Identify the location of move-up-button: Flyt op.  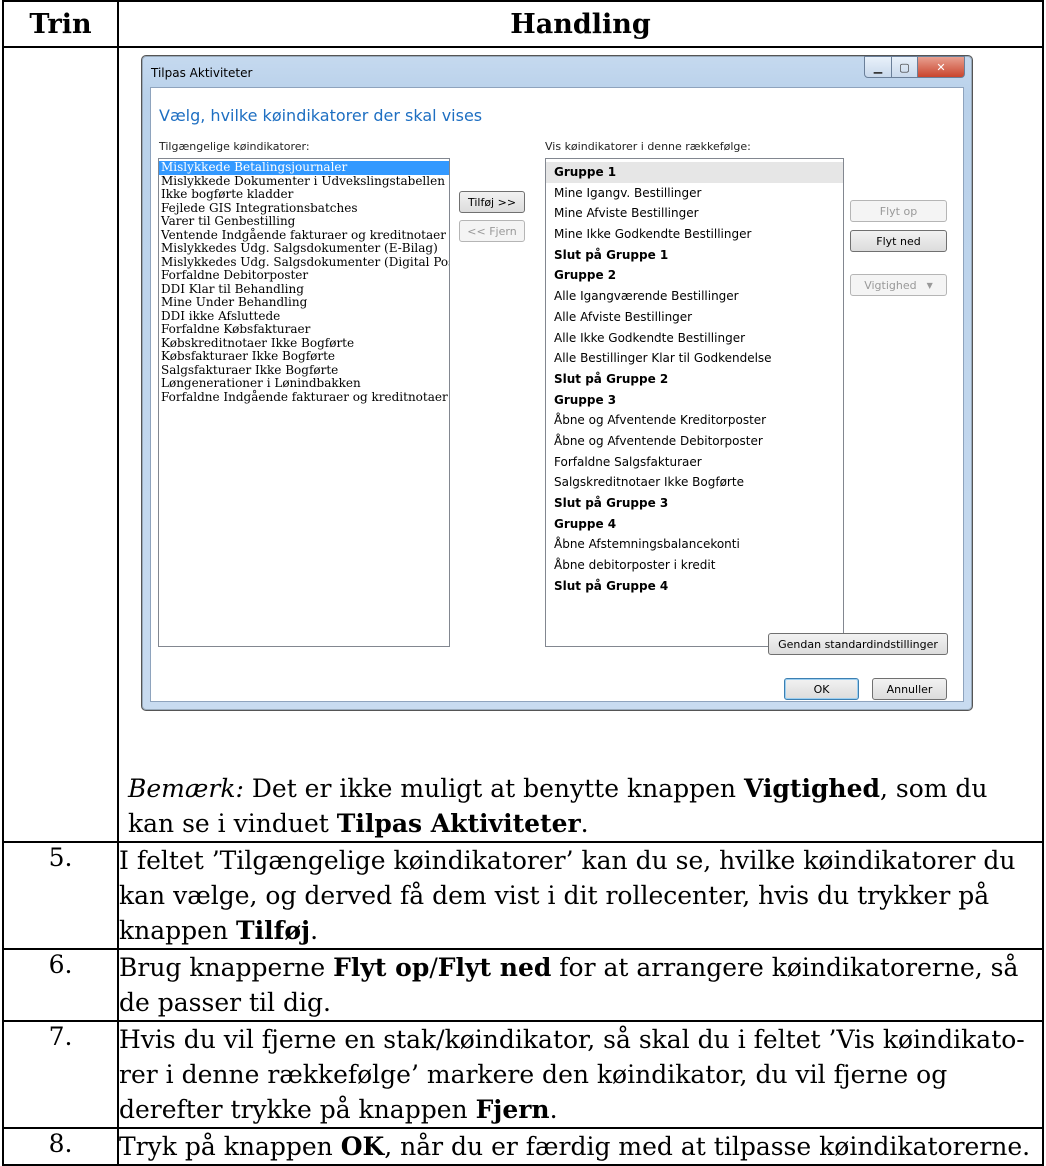
(898, 211).